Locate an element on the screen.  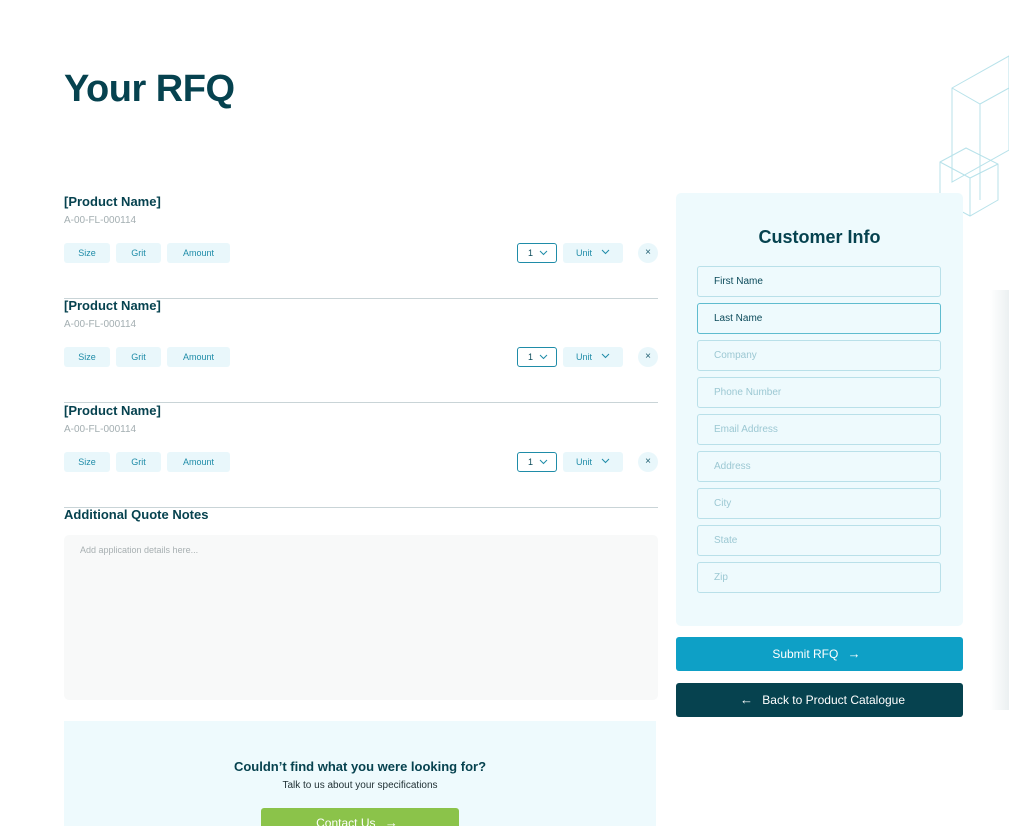
back-to-catalogue-button: ← Back to Product Catalogue is located at coordinates (819, 700).